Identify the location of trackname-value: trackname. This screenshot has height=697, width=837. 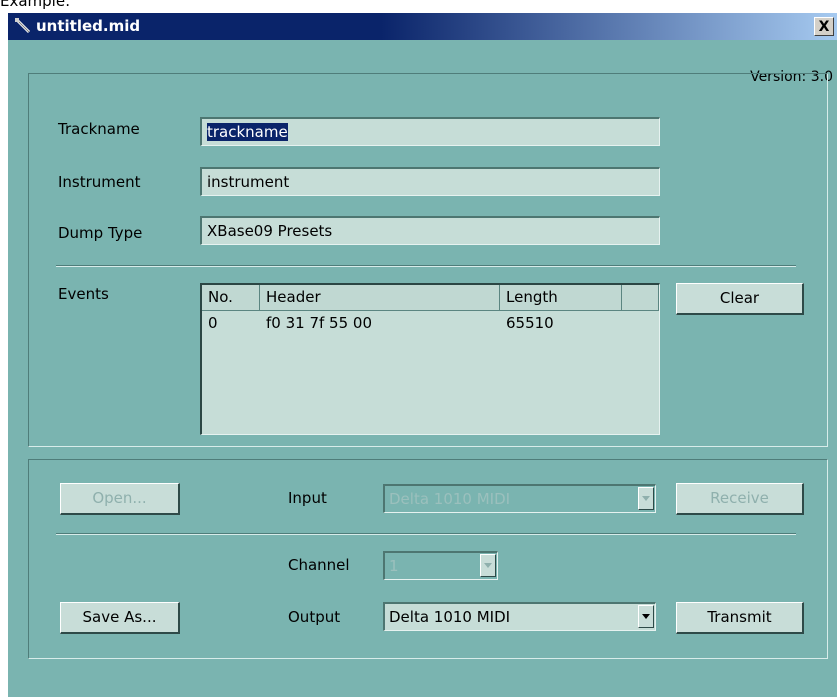
(247, 132).